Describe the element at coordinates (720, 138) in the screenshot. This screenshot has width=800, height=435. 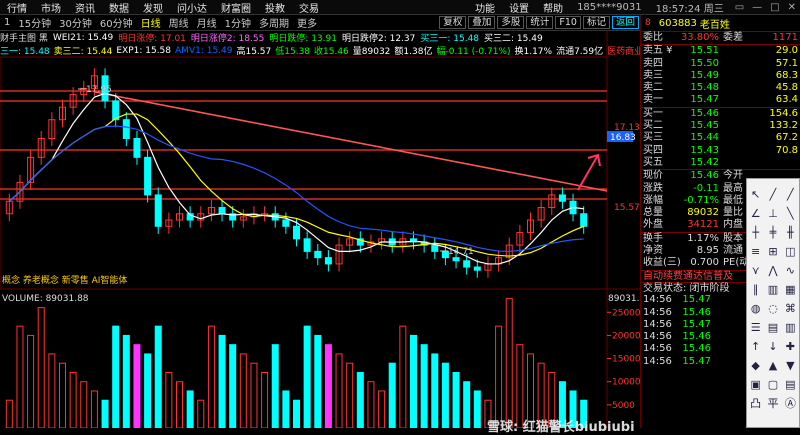
I see `bid-row: 买三 15.44 67.2` at that location.